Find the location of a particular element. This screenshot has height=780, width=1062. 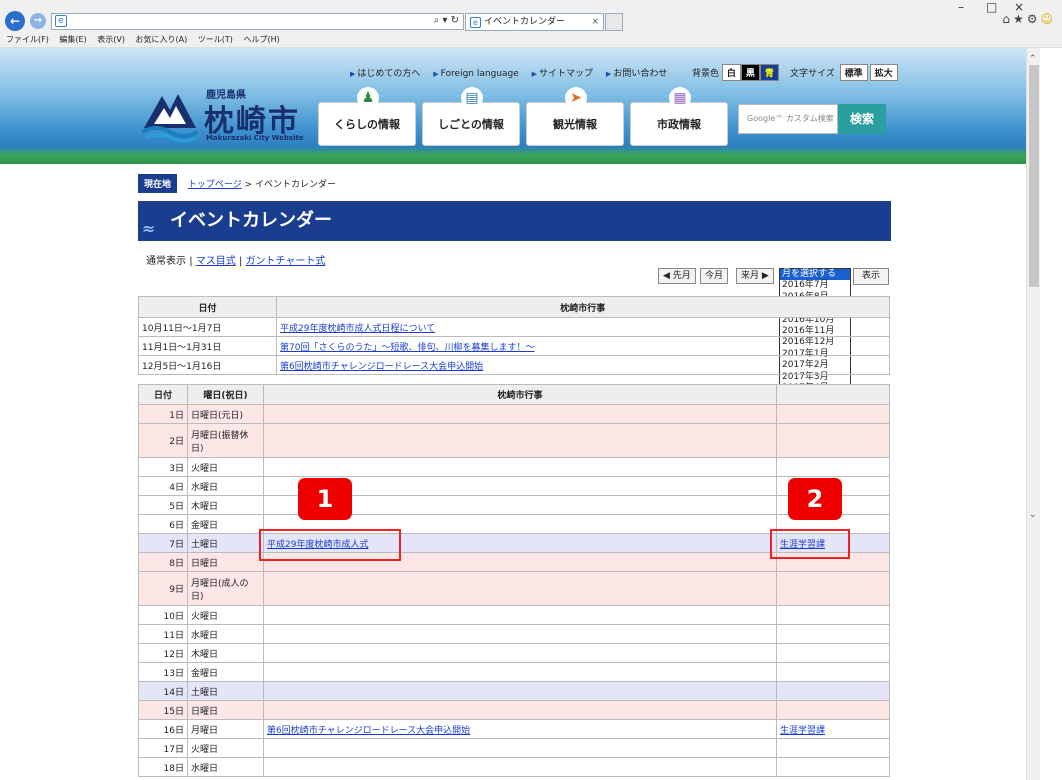

long-event-link: 第70回「さくらのうた」～短歌、俳句、川柳を募集します！～ is located at coordinates (407, 348).